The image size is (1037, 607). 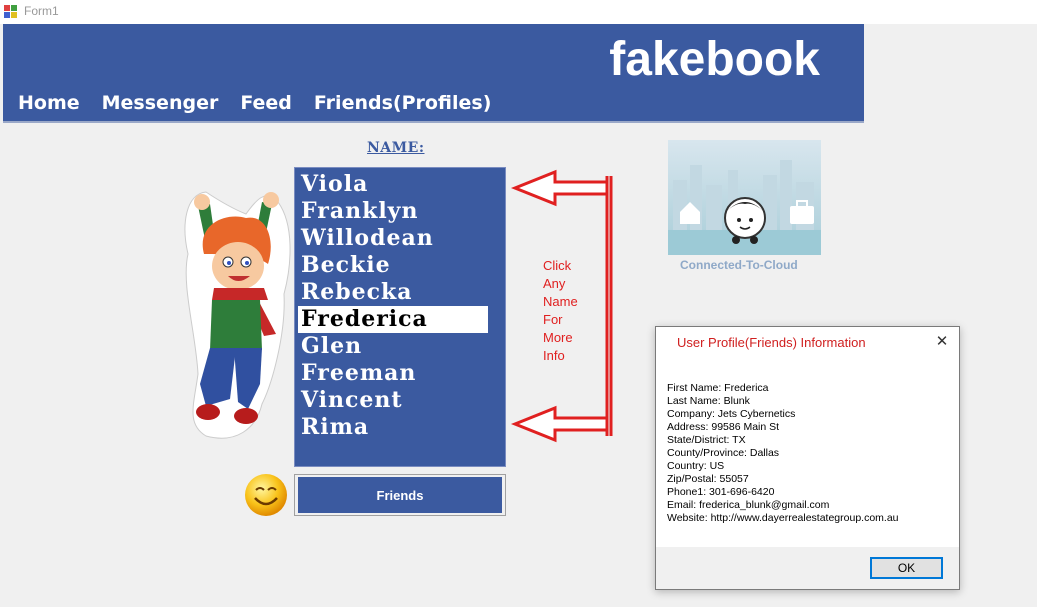 What do you see at coordinates (393, 211) in the screenshot?
I see `list-item: Franklyn` at bounding box center [393, 211].